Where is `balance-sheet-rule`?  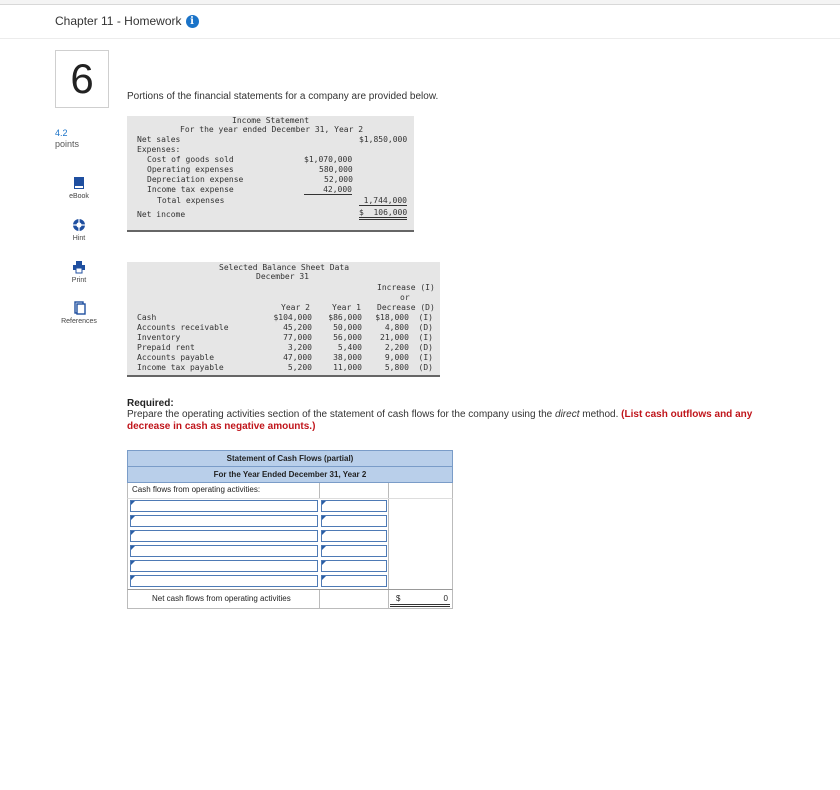 balance-sheet-rule is located at coordinates (283, 376).